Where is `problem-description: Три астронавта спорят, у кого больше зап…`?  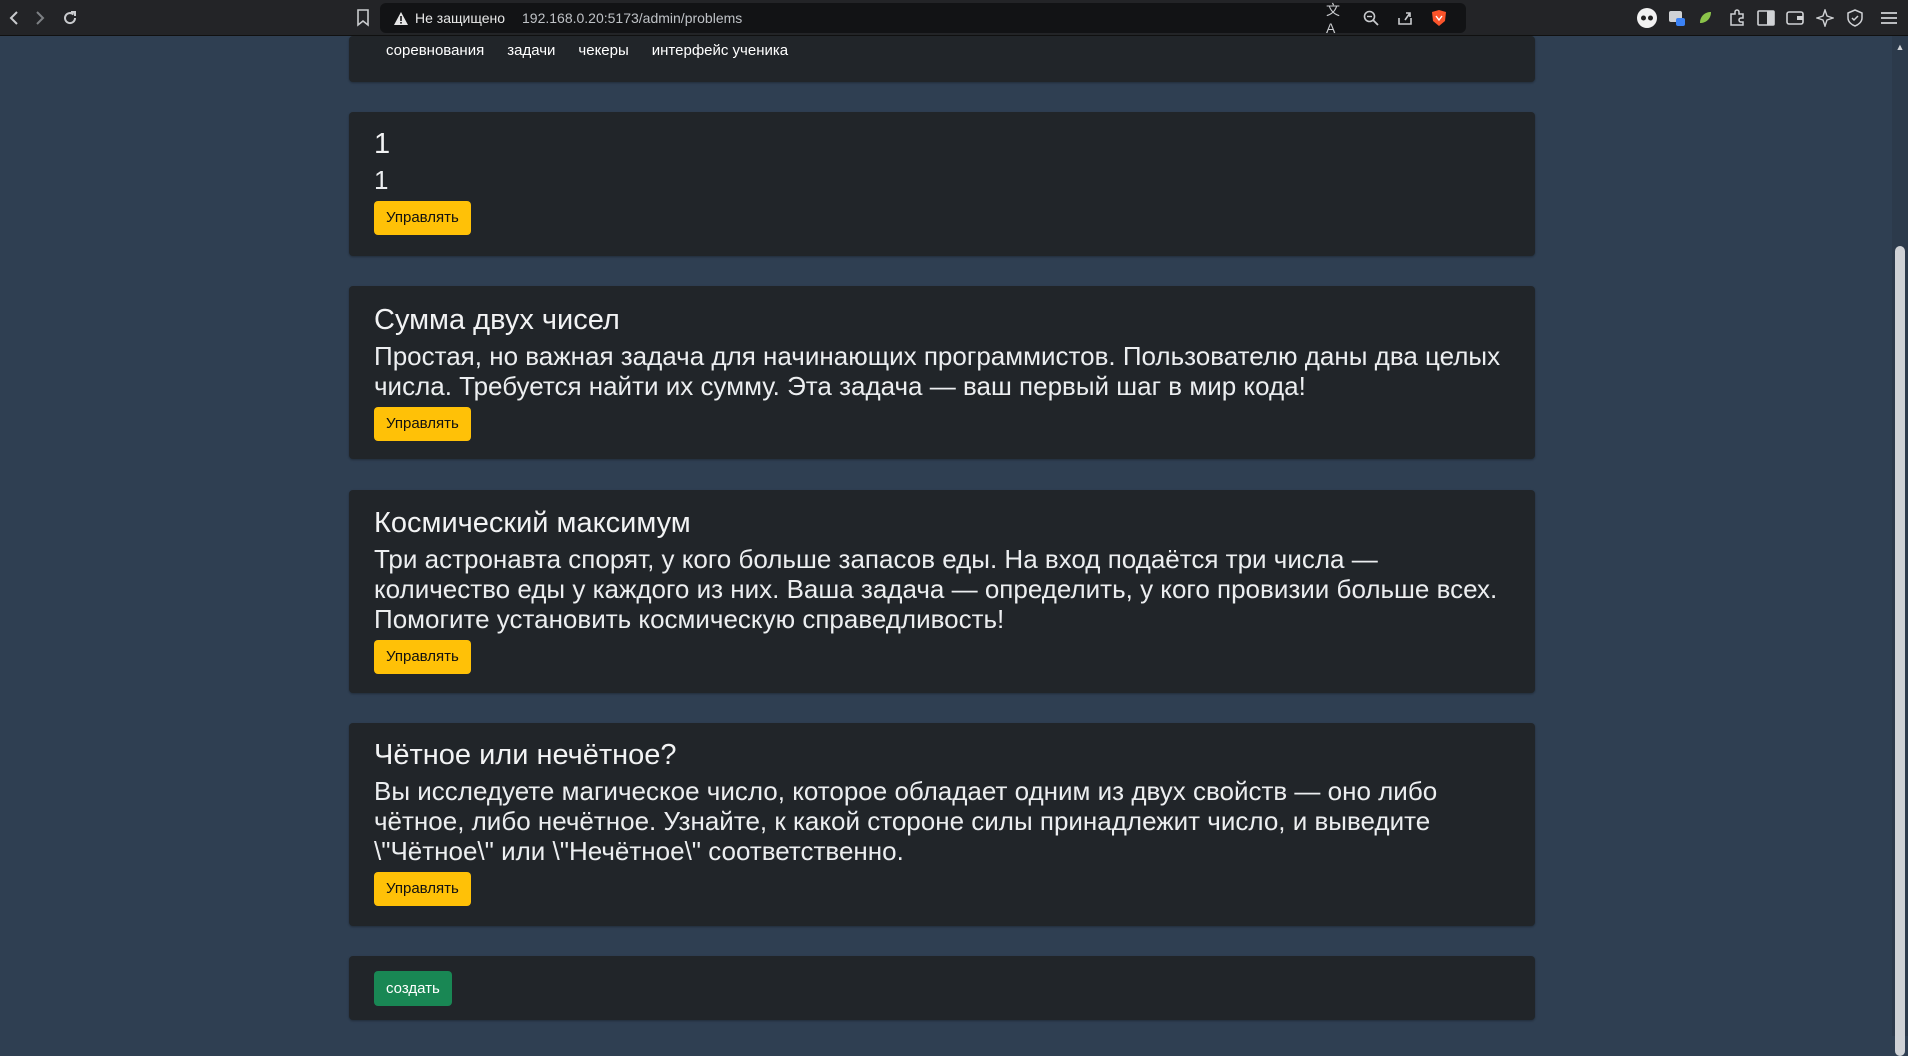 problem-description: Три астронавта спорят, у кого больше зап… is located at coordinates (936, 589).